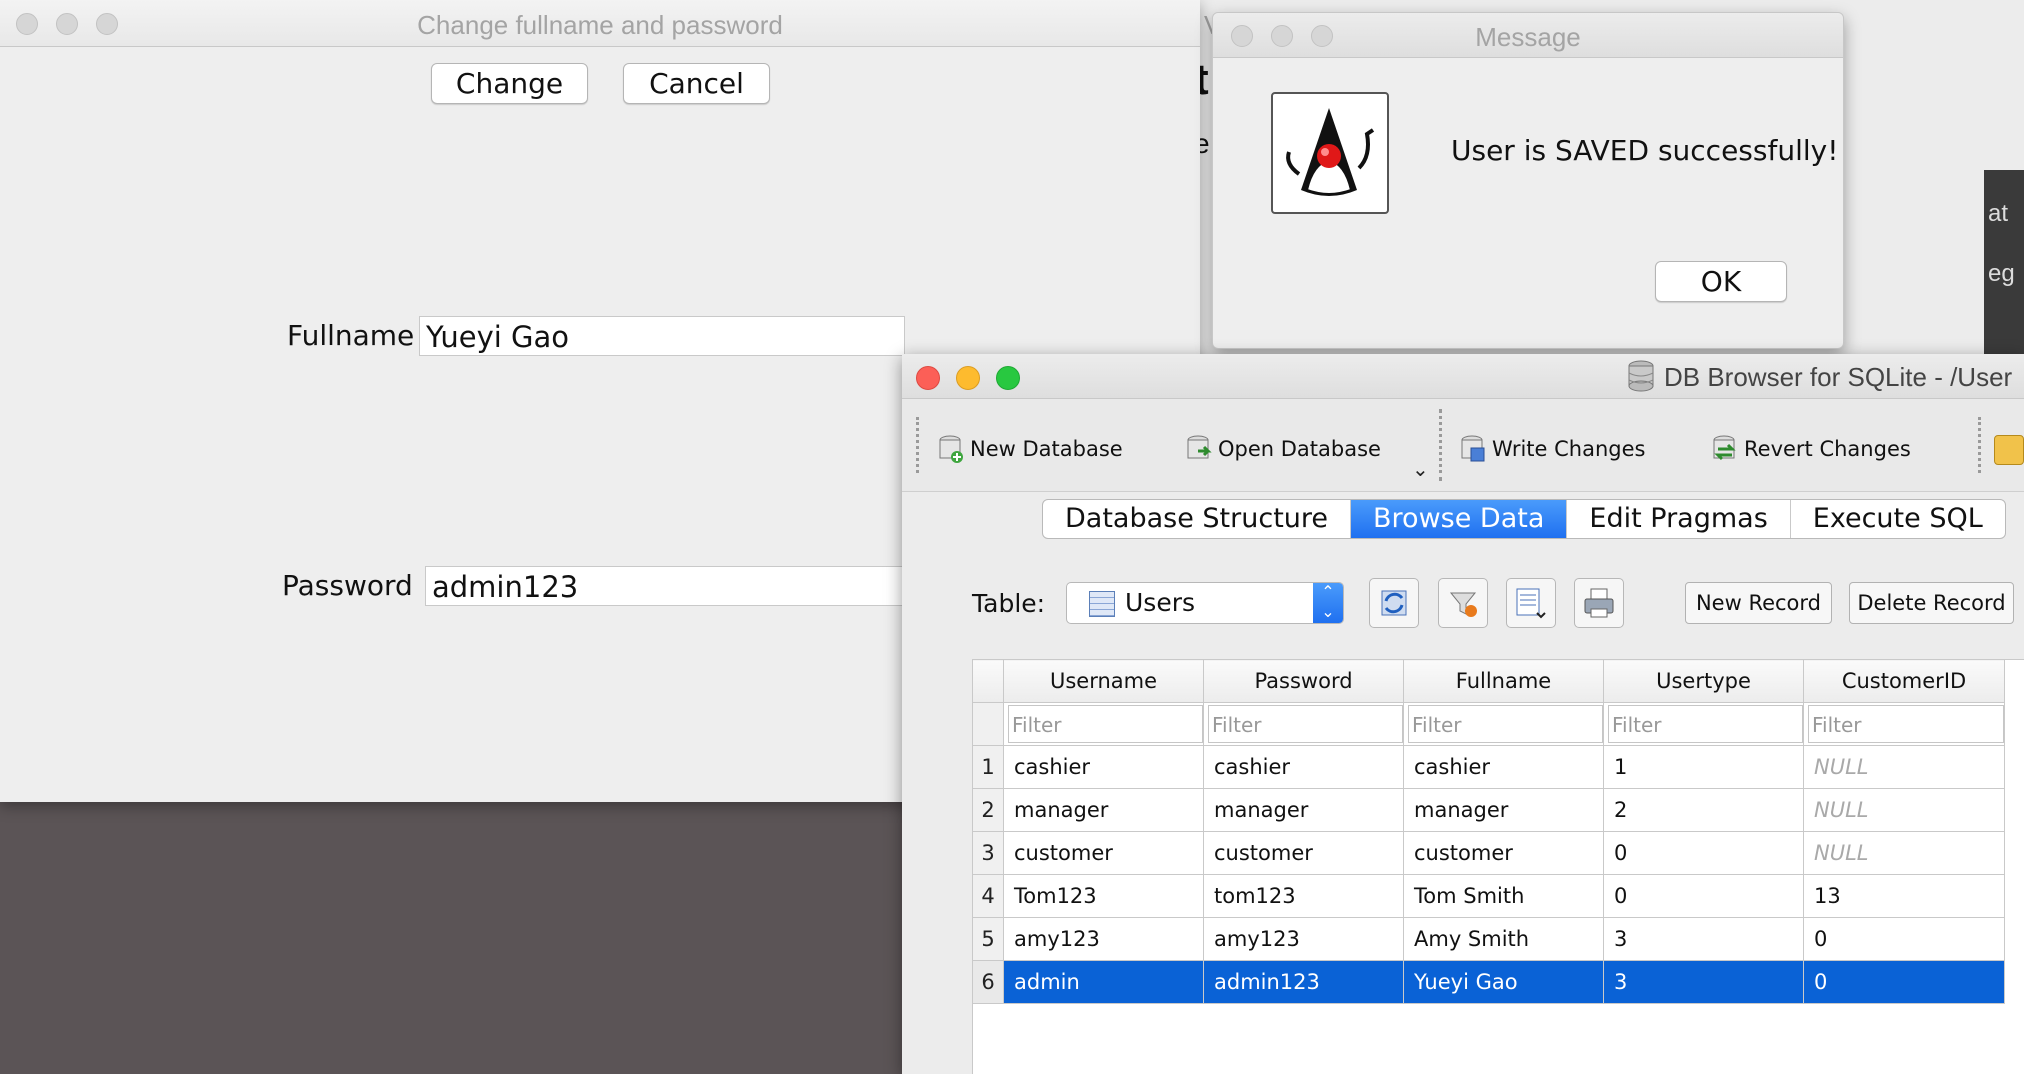 This screenshot has height=1074, width=2024. I want to click on table-row: 6 admin admin123 Yueyi Gao 3 0, so click(1488, 982).